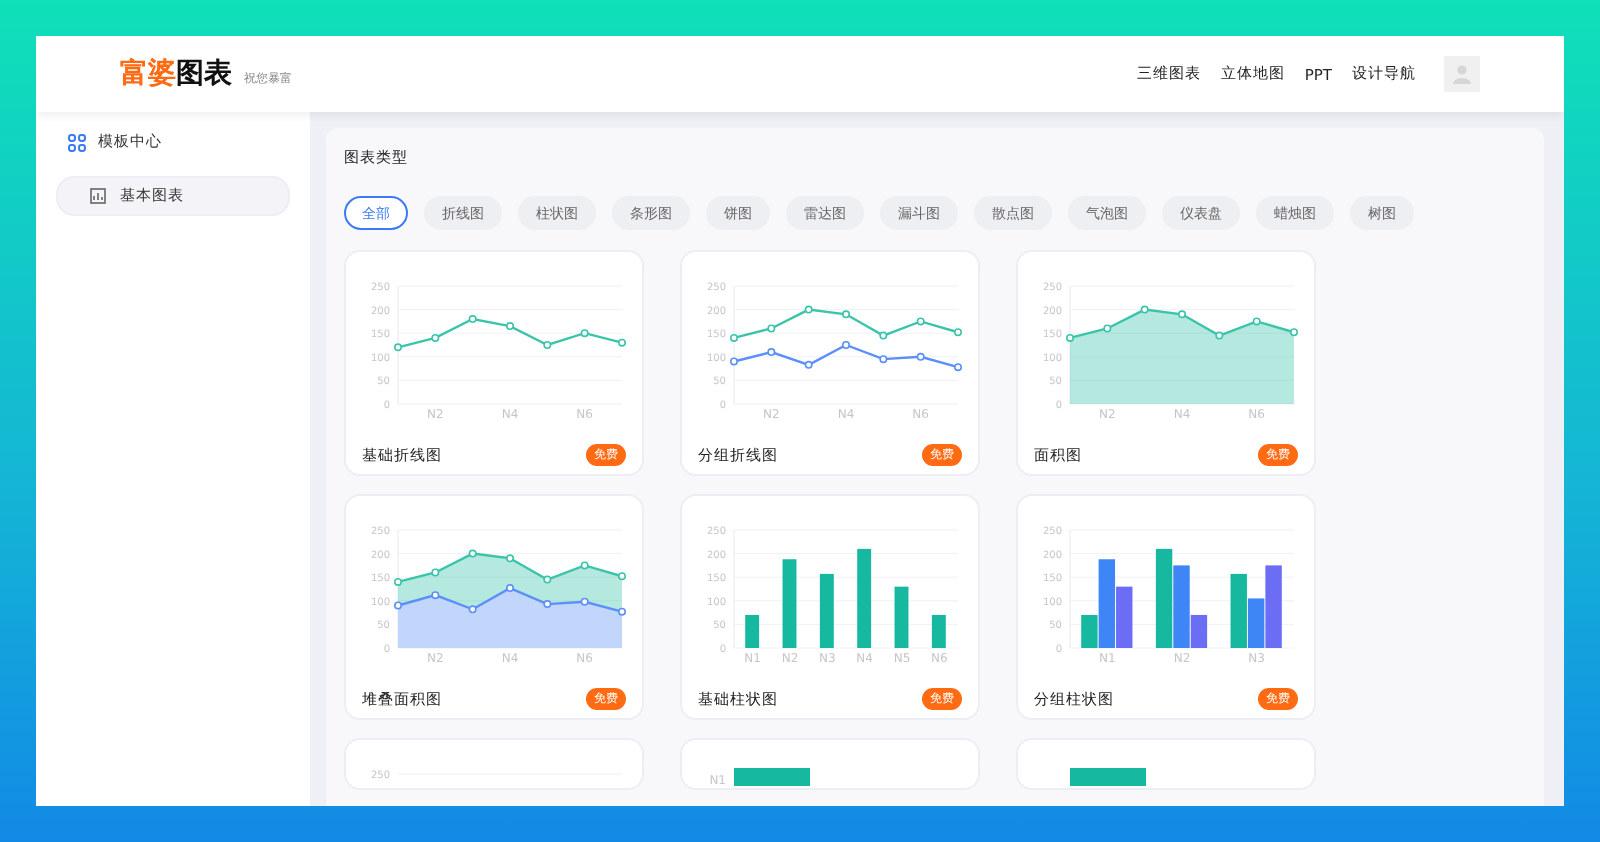 This screenshot has height=842, width=1600. Describe the element at coordinates (1166, 764) in the screenshot. I see `chart-card` at that location.